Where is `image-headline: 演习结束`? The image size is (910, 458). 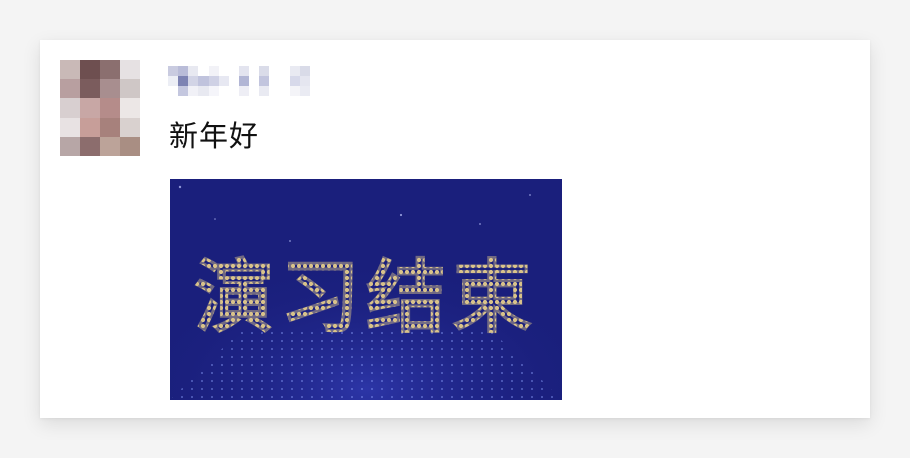 image-headline: 演习结束 is located at coordinates (366, 297).